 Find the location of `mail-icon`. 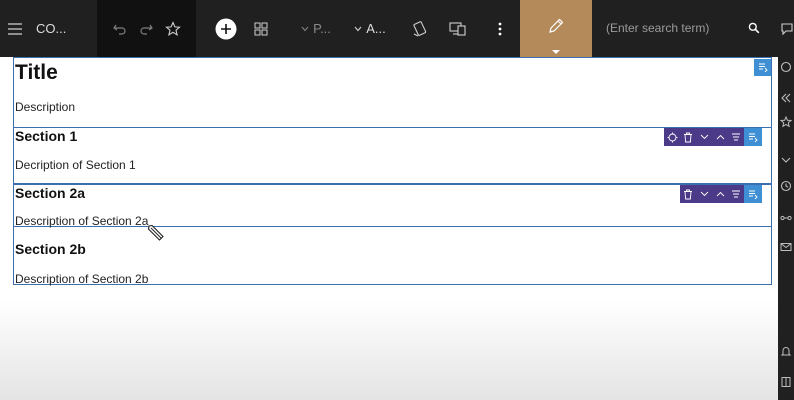

mail-icon is located at coordinates (787, 248).